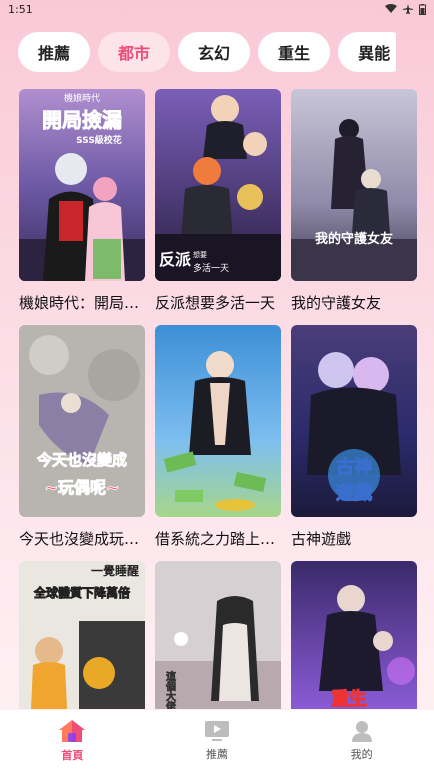 This screenshot has height=772, width=434. I want to click on comic-card: 機娘時代 開局撿漏 SSS級校花 機娘時代：開局撿漏sss級校花, so click(82, 202).